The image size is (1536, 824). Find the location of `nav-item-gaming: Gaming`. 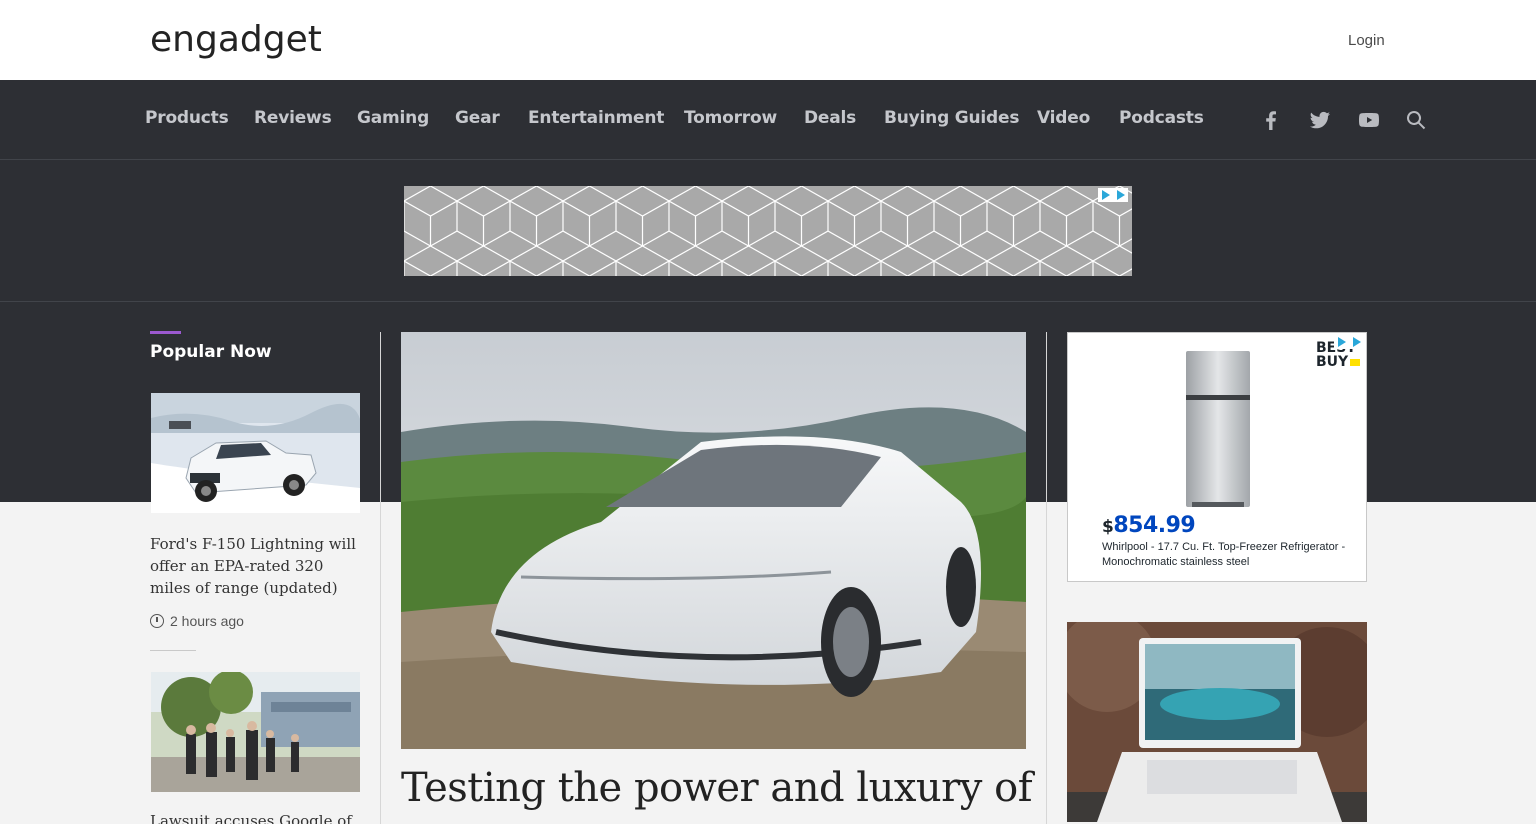

nav-item-gaming: Gaming is located at coordinates (393, 118).